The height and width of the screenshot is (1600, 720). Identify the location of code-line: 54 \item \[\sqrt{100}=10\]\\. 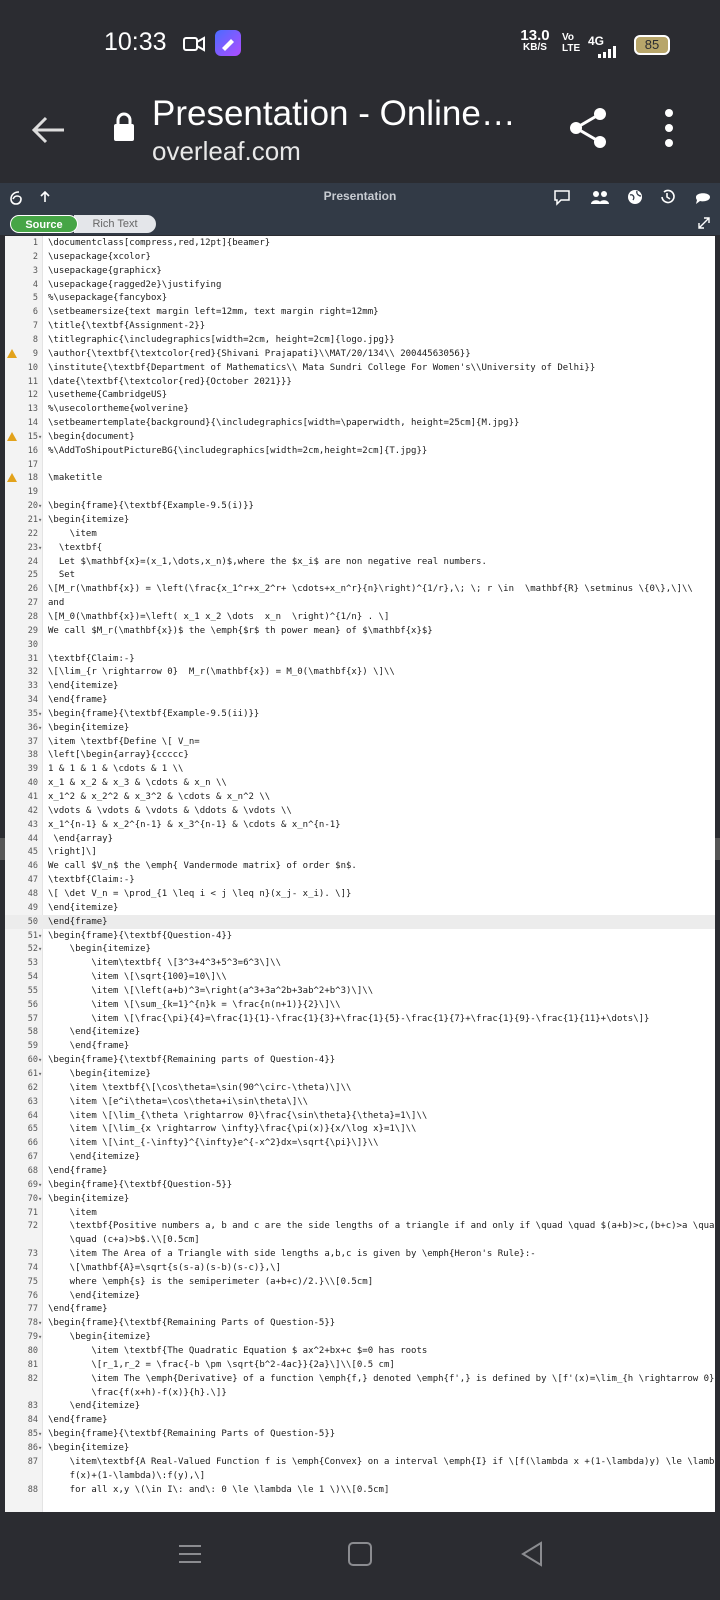
(360, 977).